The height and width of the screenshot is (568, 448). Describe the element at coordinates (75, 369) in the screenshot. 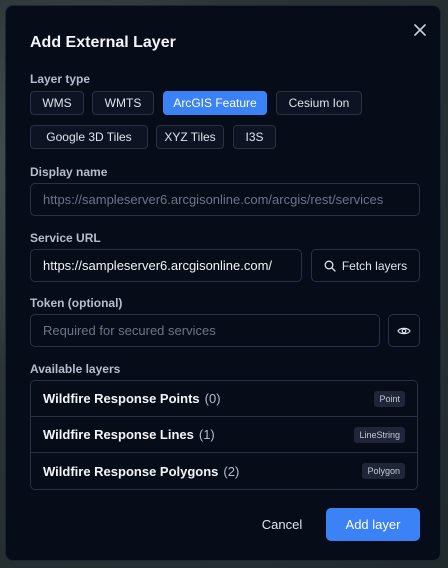

I see `available-layers-label: Available layers` at that location.